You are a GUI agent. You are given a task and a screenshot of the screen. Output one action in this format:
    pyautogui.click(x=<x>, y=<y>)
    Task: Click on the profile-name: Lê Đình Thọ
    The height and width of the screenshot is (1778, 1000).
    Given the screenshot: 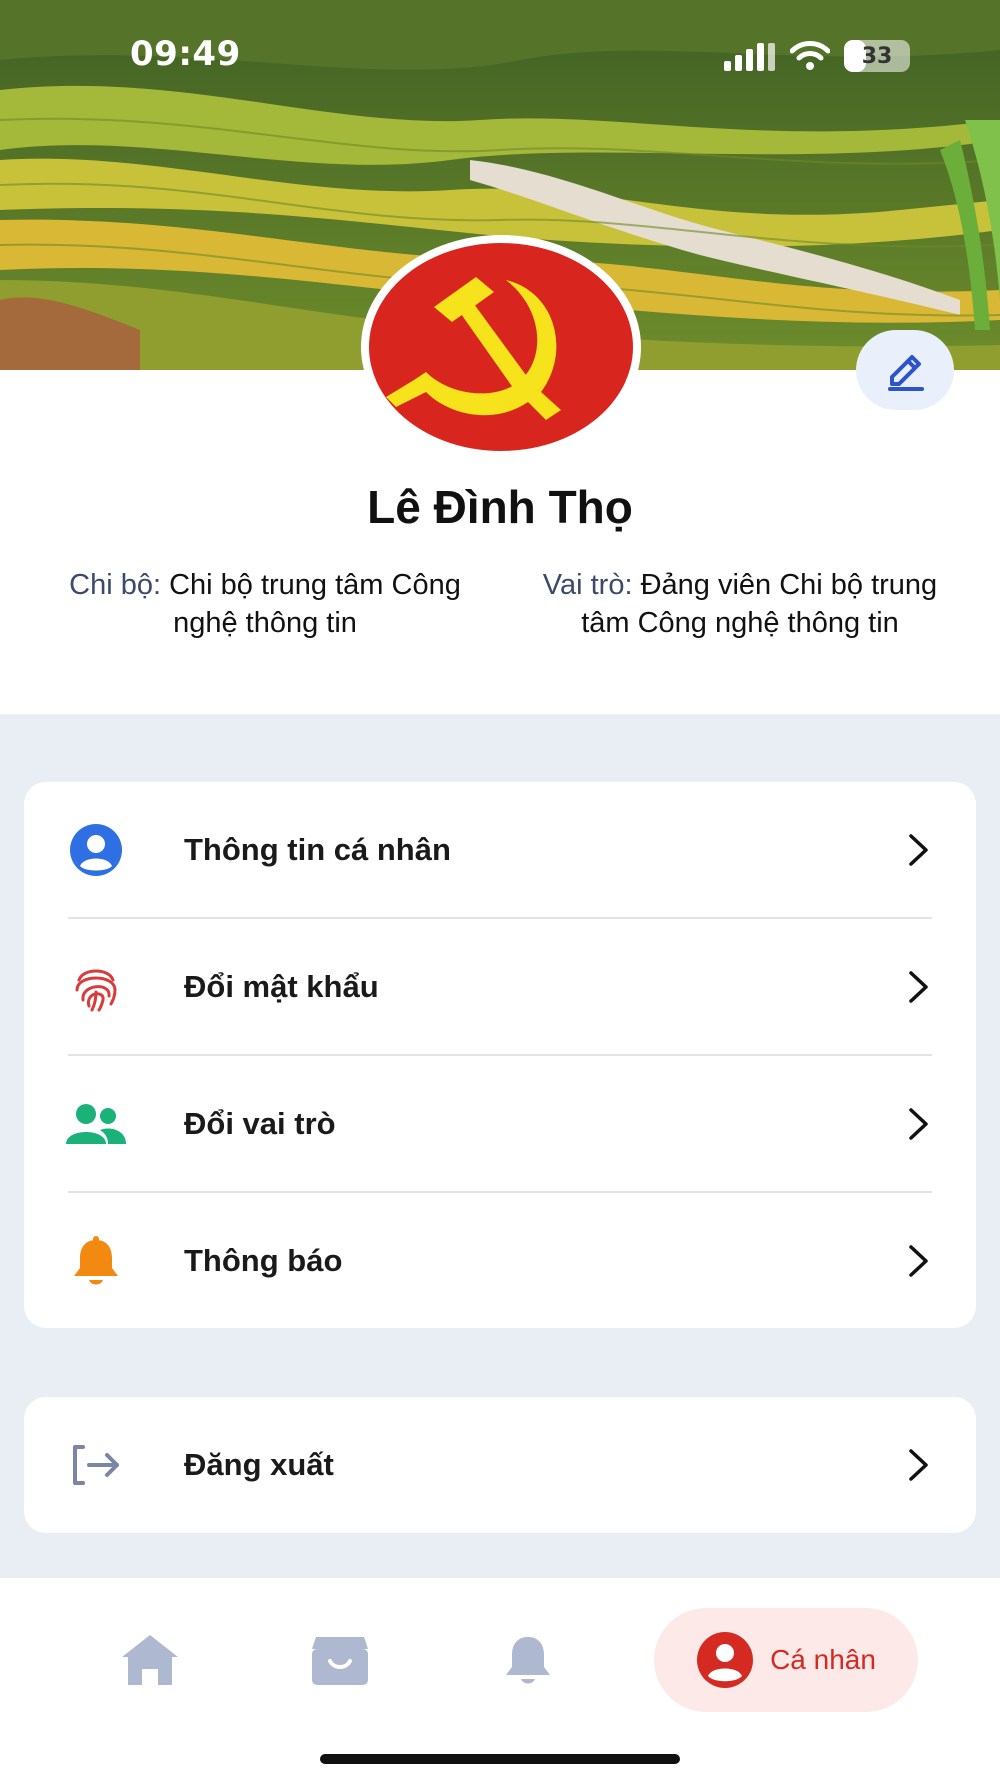 What is the action you would take?
    pyautogui.click(x=500, y=507)
    